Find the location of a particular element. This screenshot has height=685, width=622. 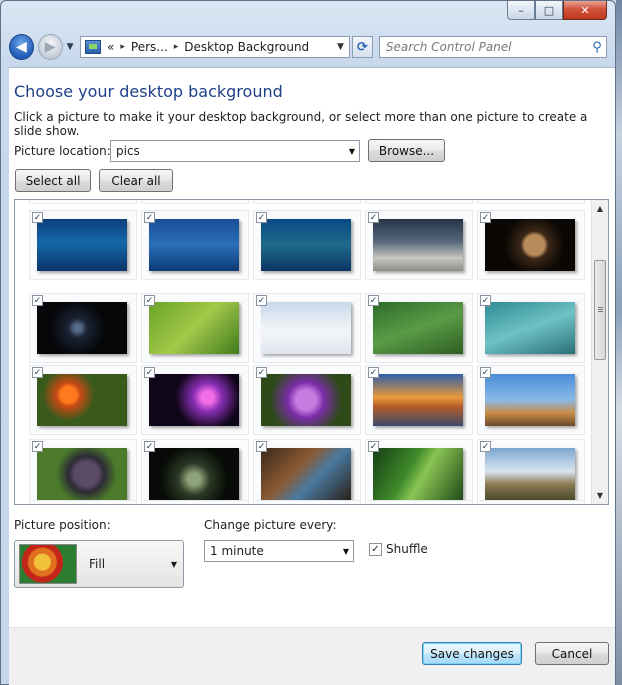

search-input is located at coordinates (486, 47).